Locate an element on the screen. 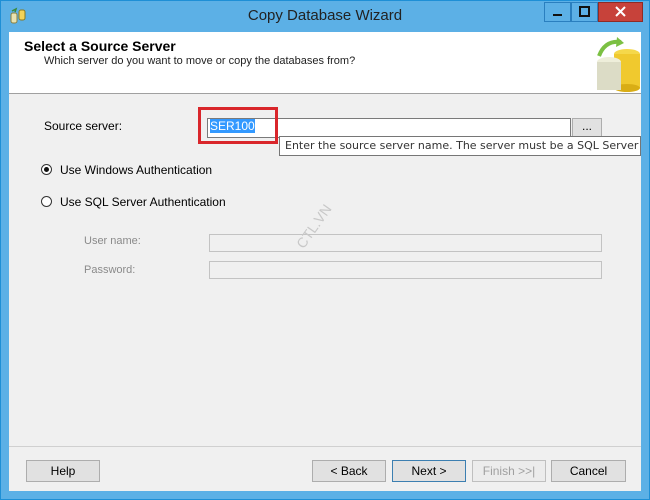  finish-button: Finish >>| is located at coordinates (509, 471).